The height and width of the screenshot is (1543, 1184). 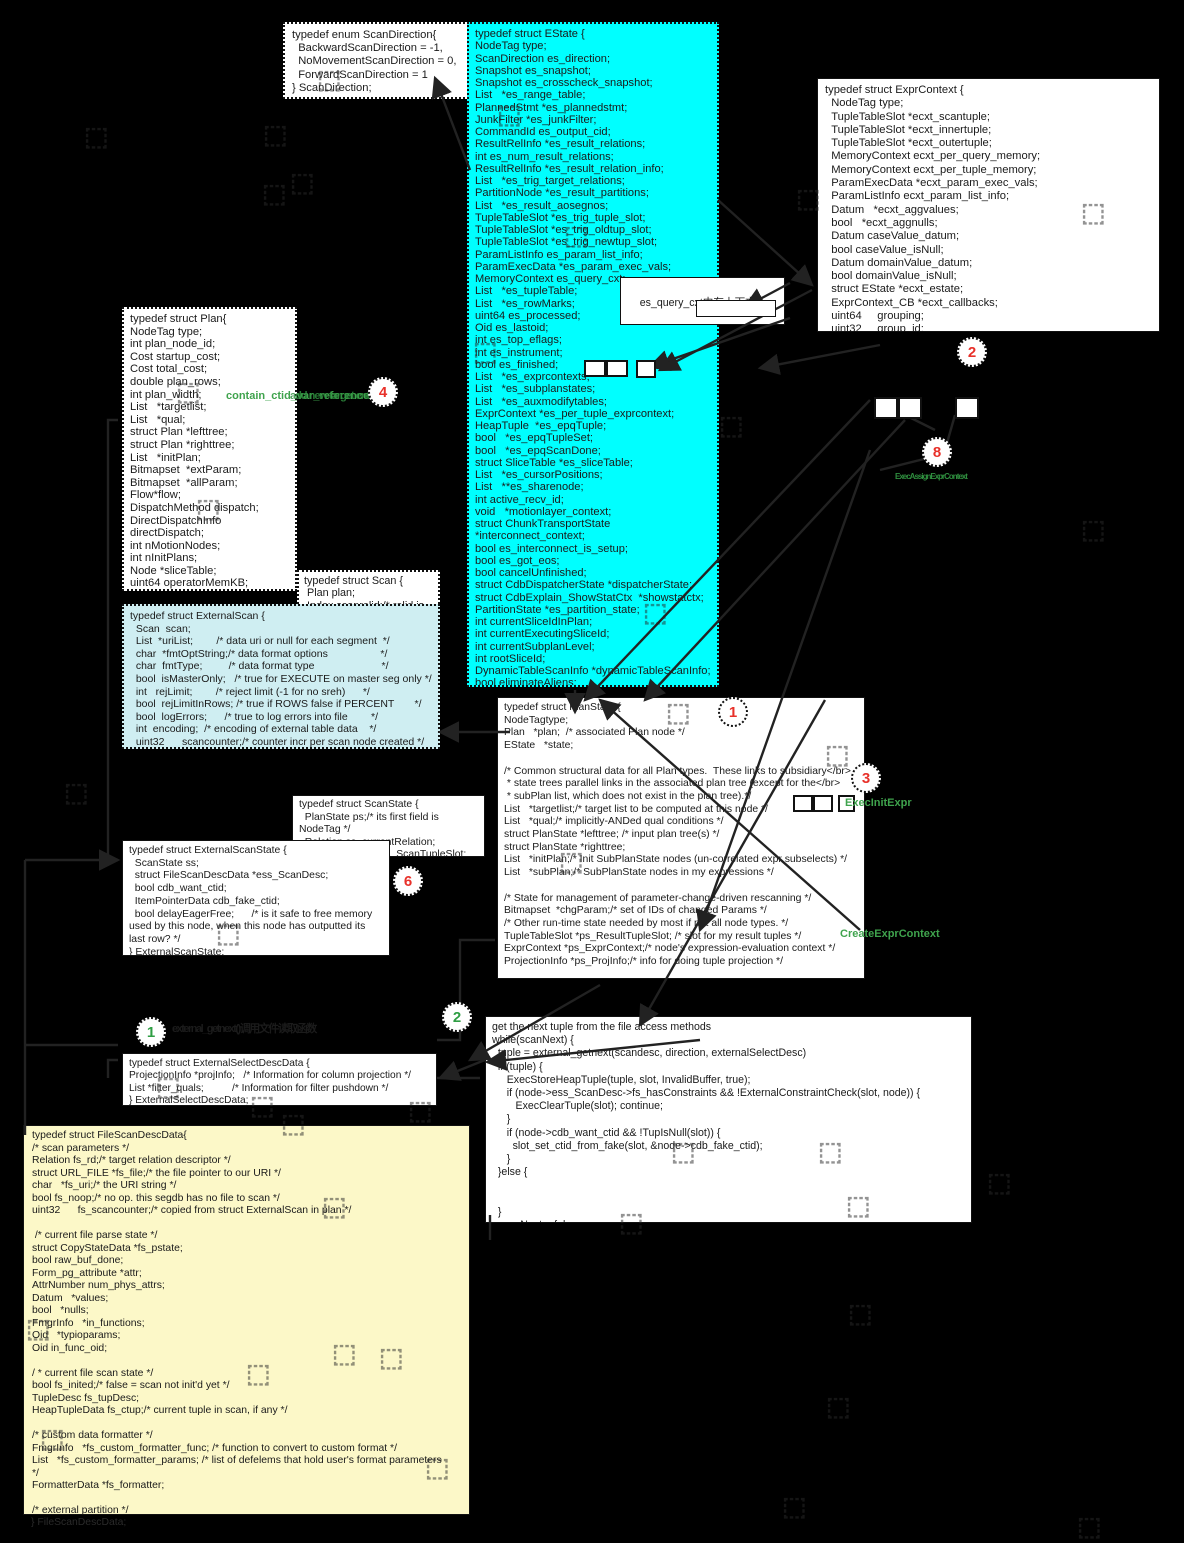 What do you see at coordinates (890, 934) in the screenshot?
I see `annotation-createexprcontext: CreateExprContext` at bounding box center [890, 934].